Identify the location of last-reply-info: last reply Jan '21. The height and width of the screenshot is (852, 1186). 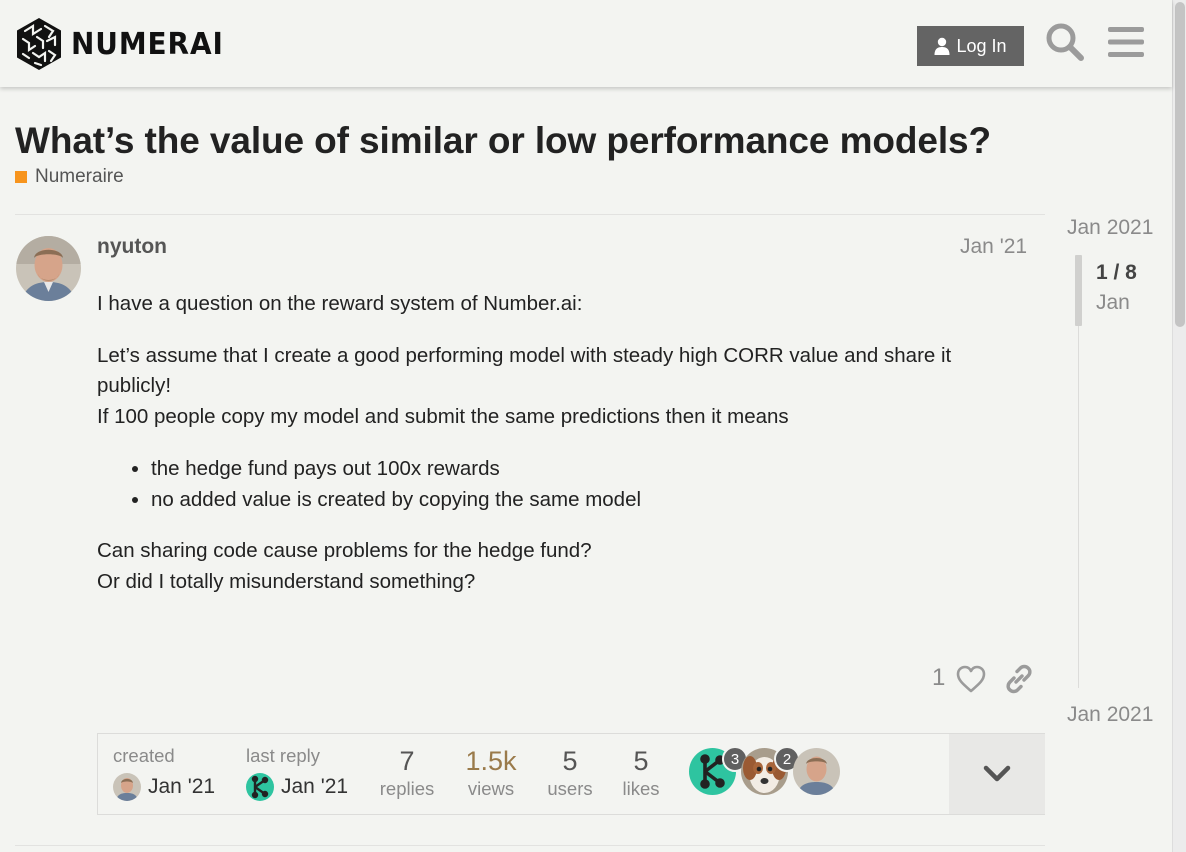
(297, 773).